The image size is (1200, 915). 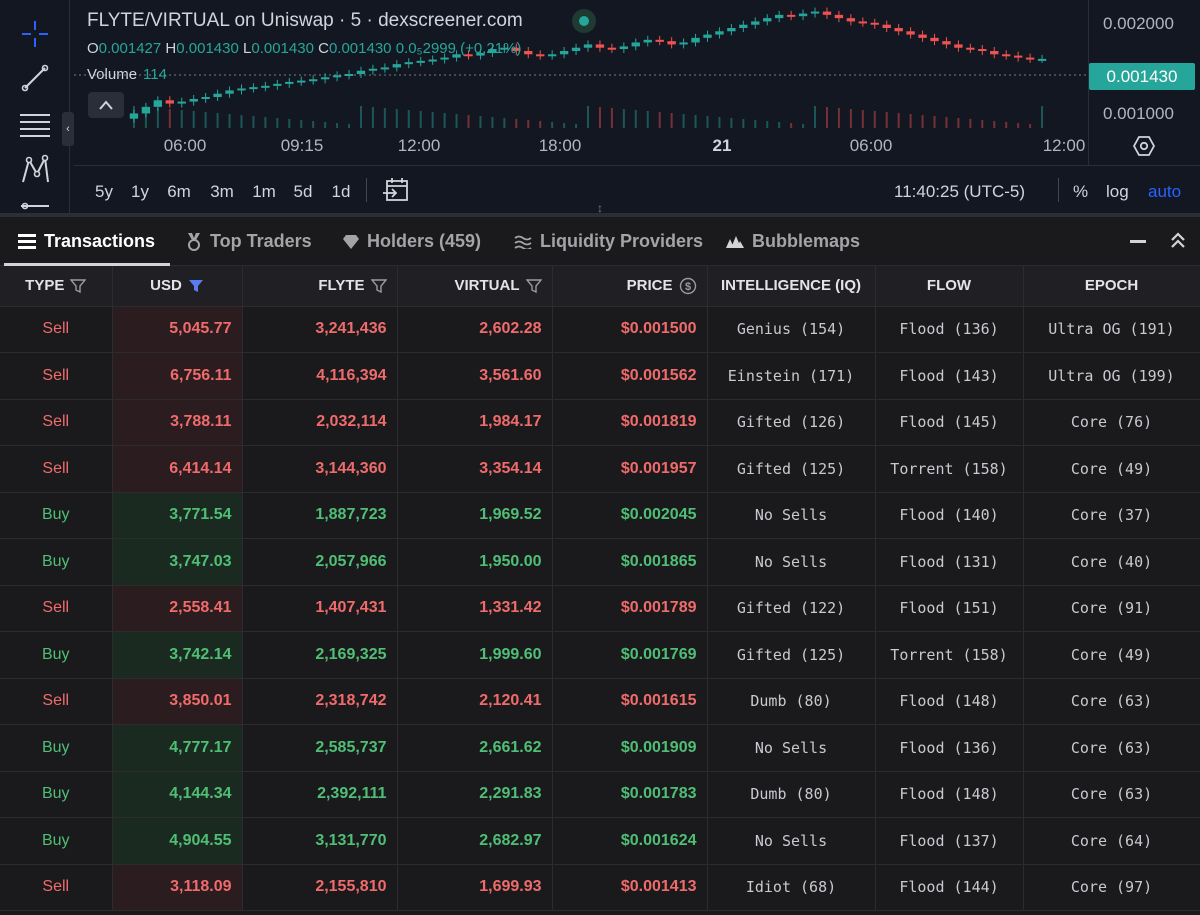 What do you see at coordinates (1058, 190) in the screenshot?
I see `divider` at bounding box center [1058, 190].